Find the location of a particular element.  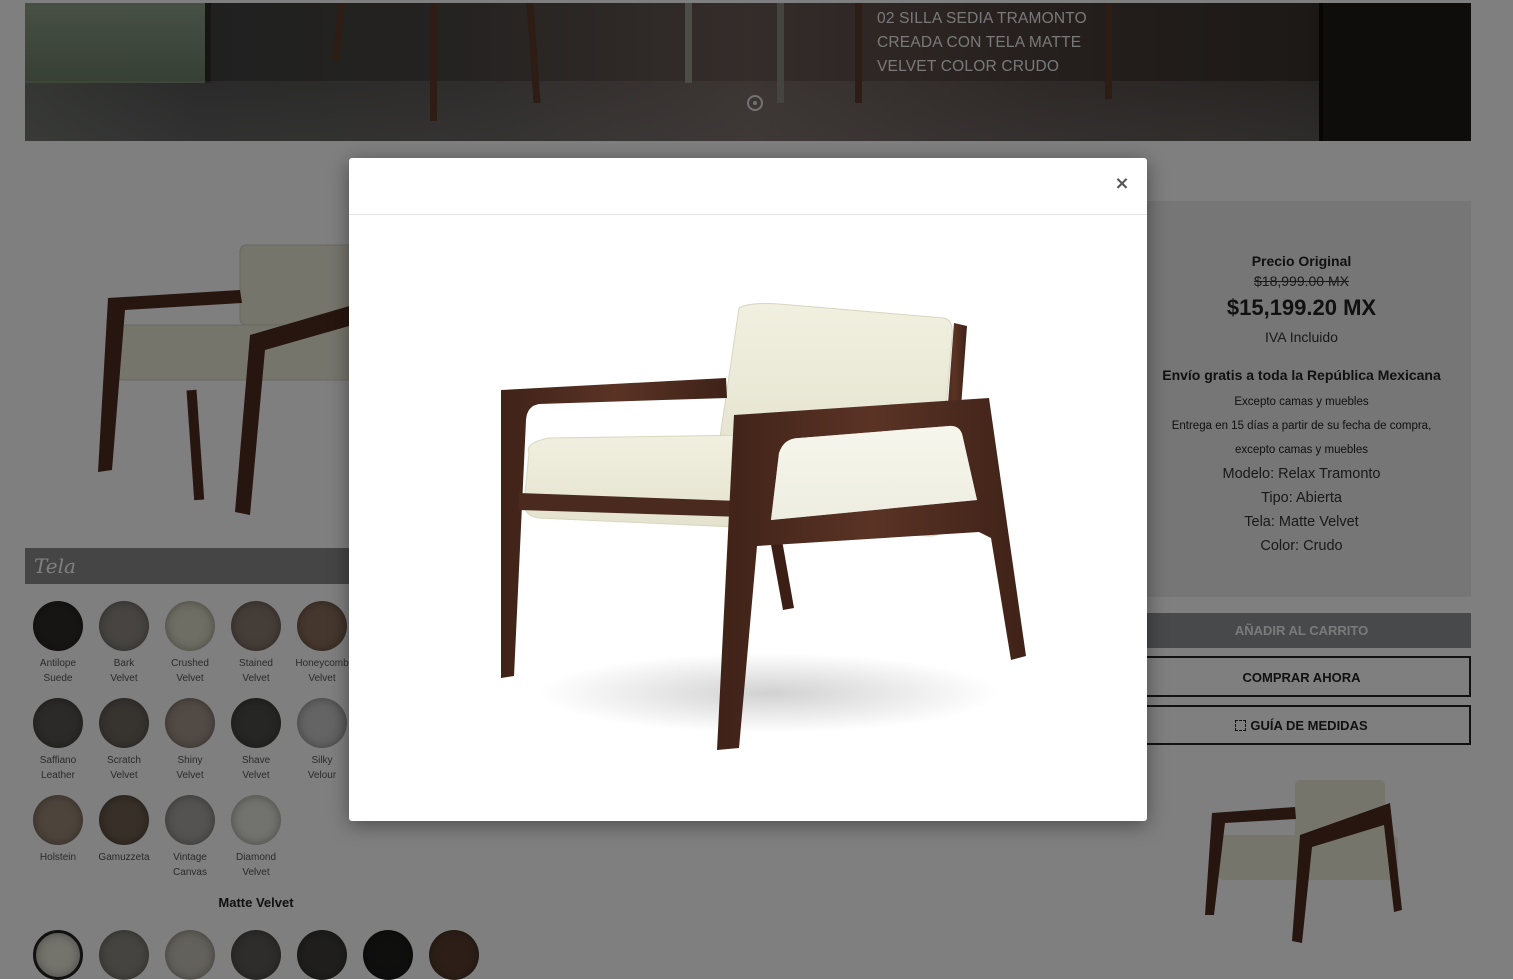

chair-shadow is located at coordinates (769, 693).